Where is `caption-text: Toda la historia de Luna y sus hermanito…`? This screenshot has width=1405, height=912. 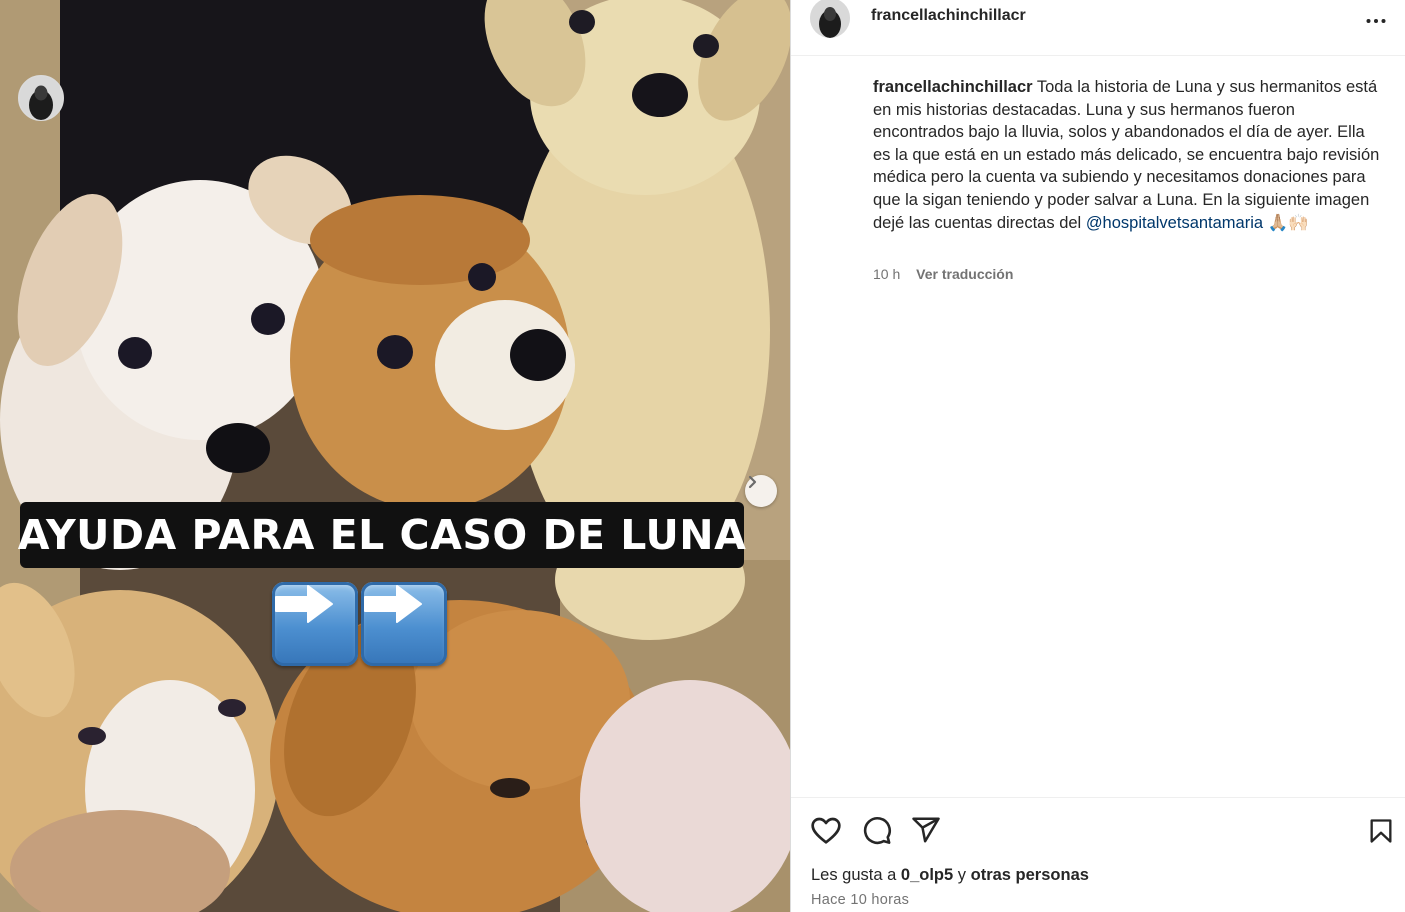
caption-text: Toda la historia de Luna y sus hermanito… is located at coordinates (1126, 155).